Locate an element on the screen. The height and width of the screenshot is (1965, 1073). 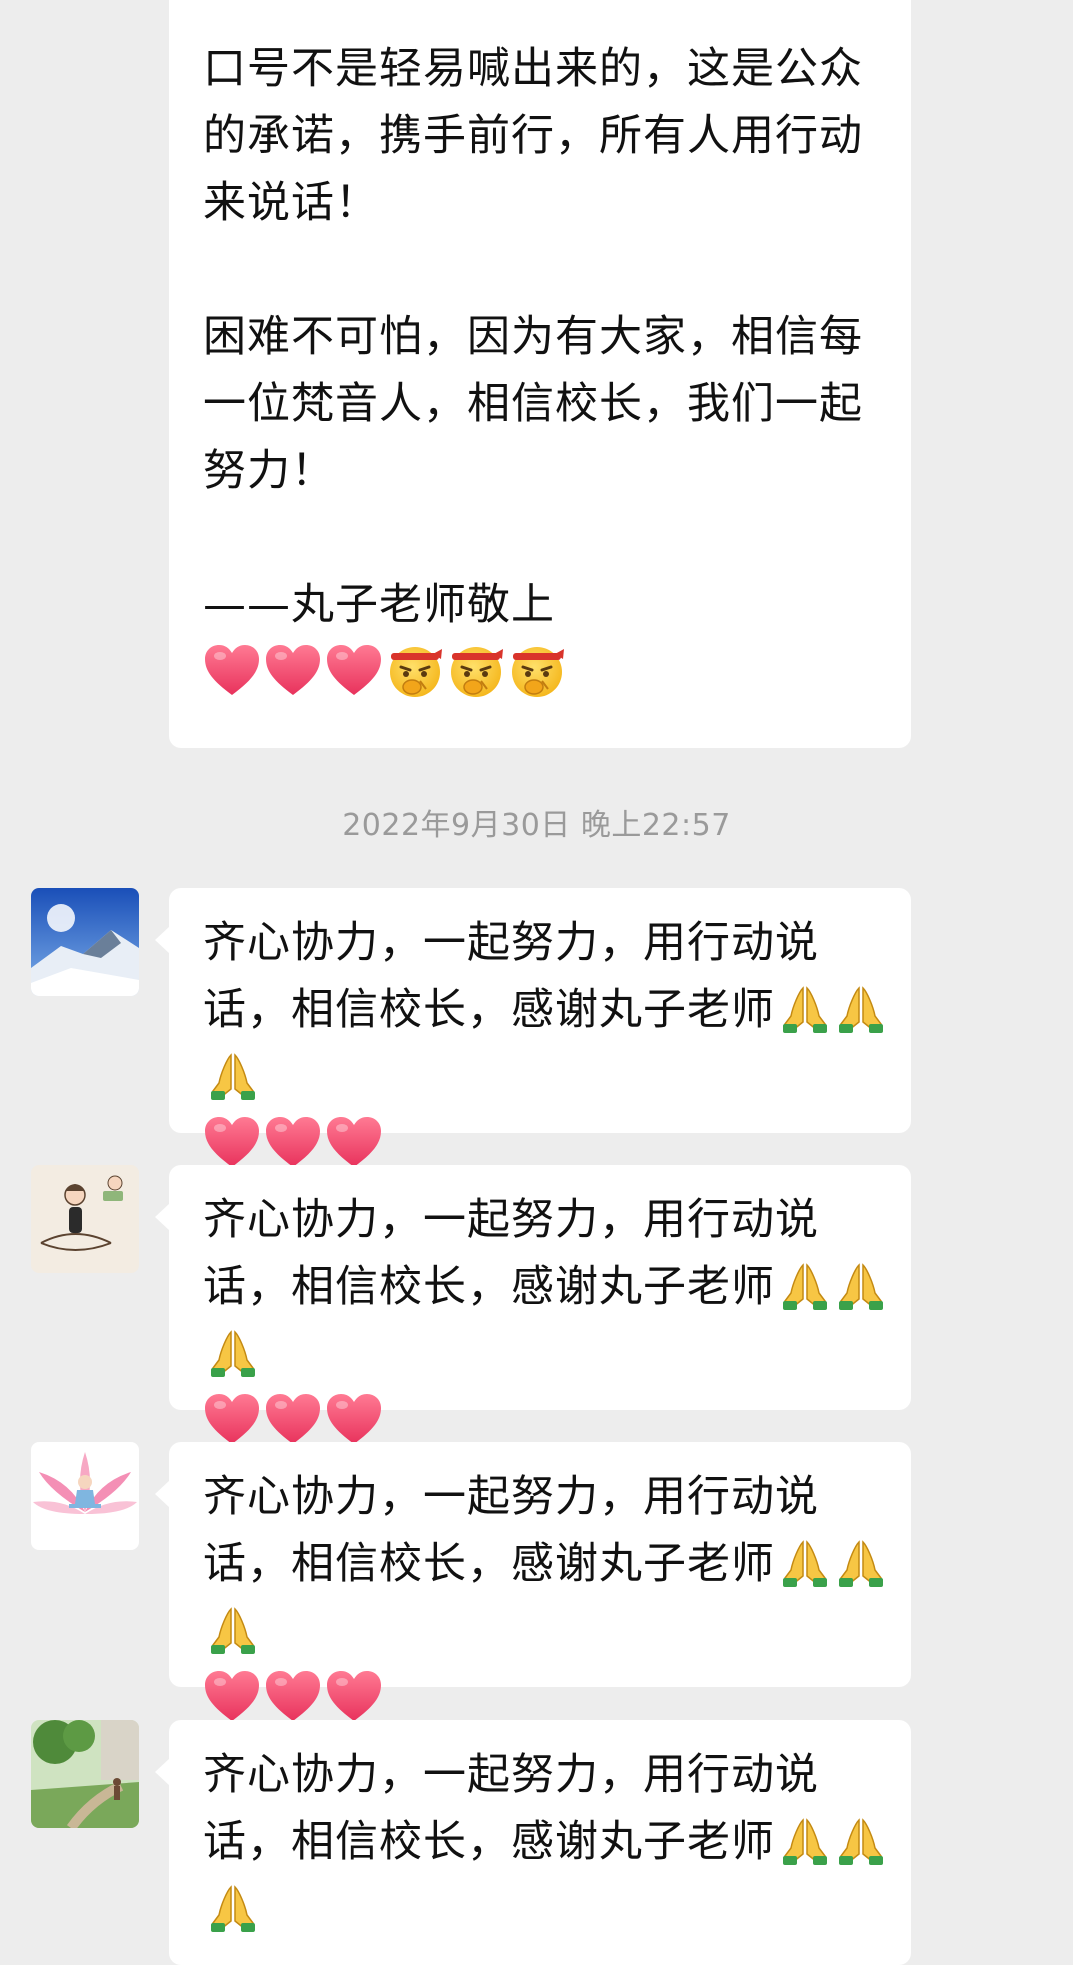
snowy-mountain-avatar-icon is located at coordinates (85, 942).